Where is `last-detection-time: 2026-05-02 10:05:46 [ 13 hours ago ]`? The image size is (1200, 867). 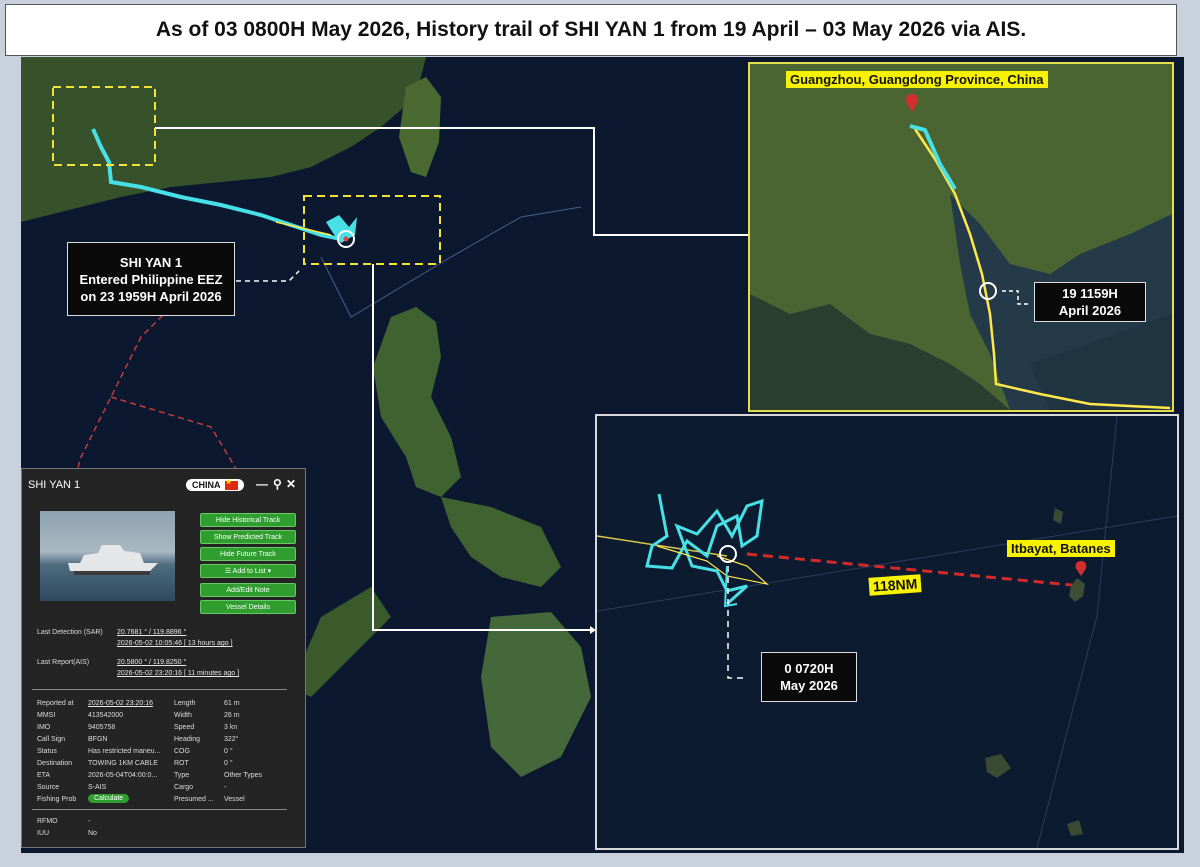
last-detection-time: 2026-05-02 10:05:46 [ 13 hours ago ] is located at coordinates (175, 643).